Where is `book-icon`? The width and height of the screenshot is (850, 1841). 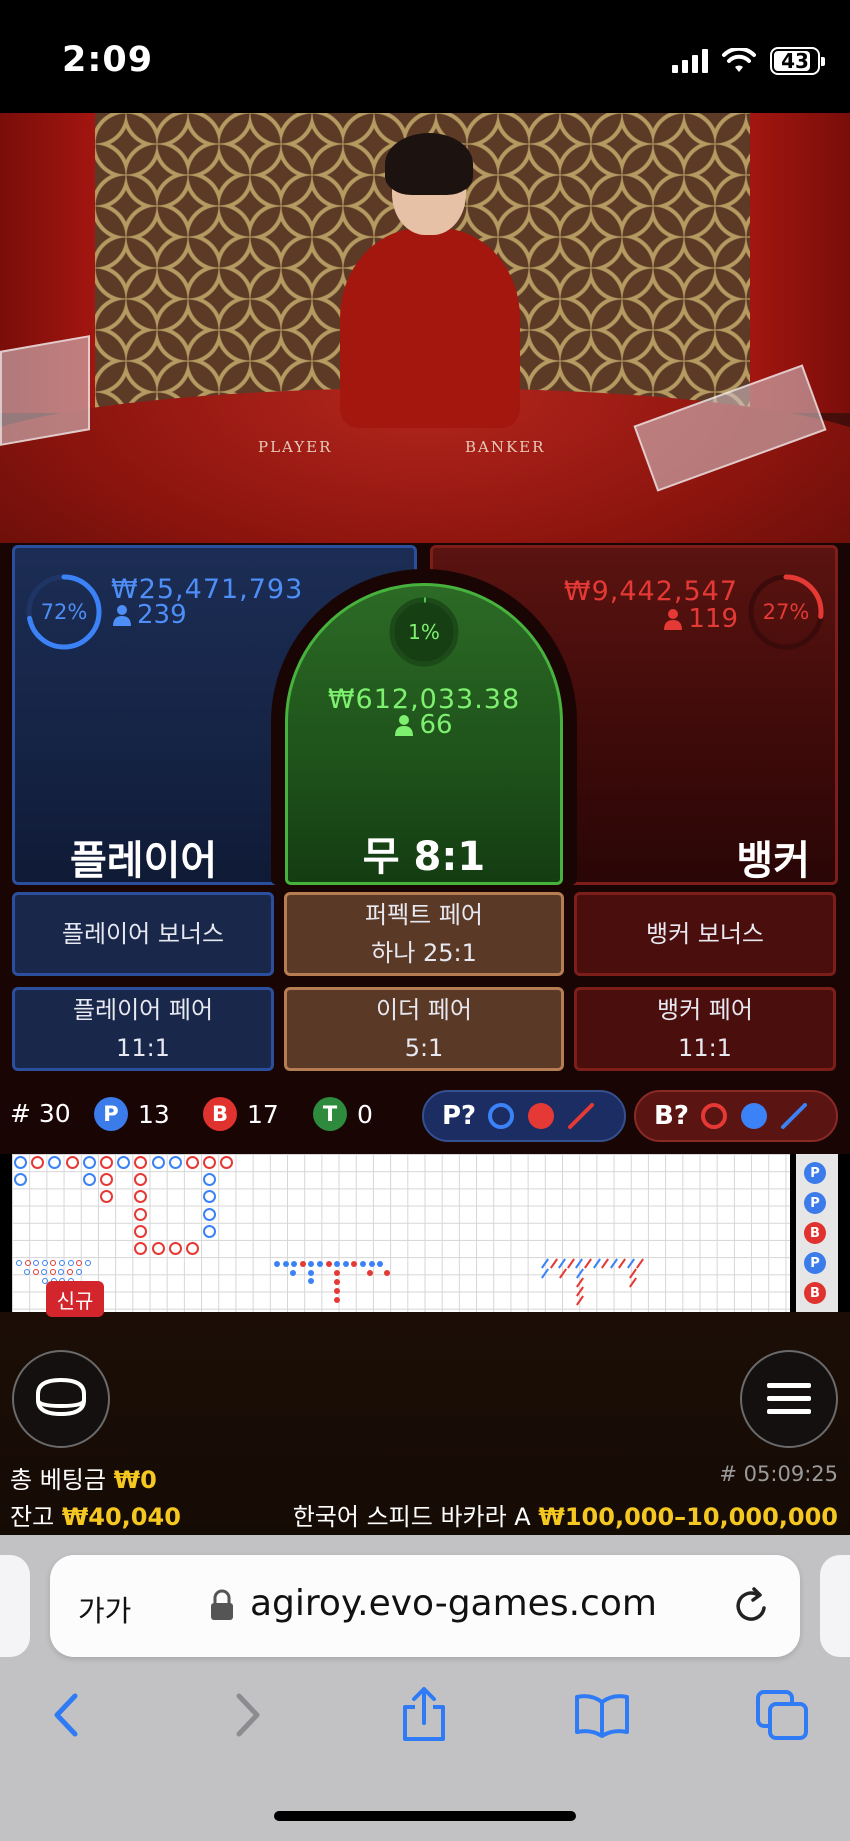 book-icon is located at coordinates (602, 1716).